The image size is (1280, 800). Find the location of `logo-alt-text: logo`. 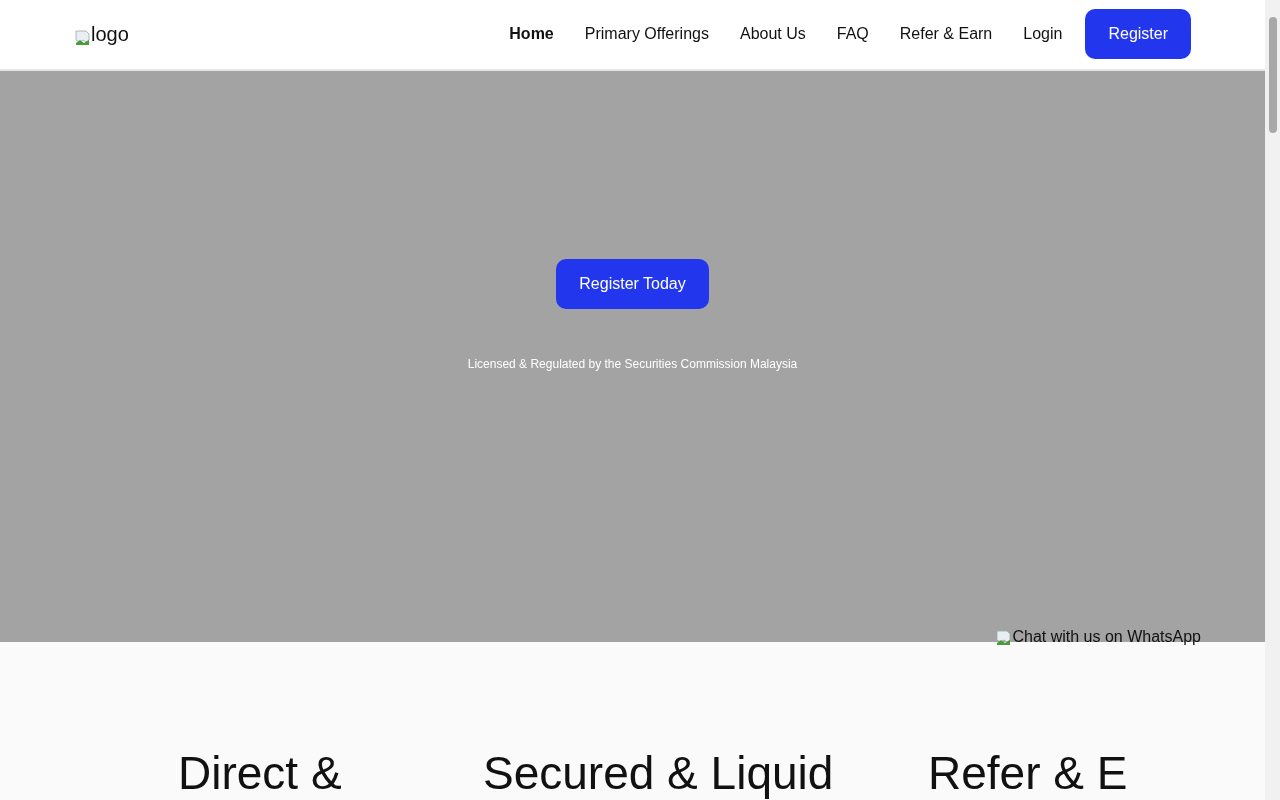

logo-alt-text: logo is located at coordinates (110, 34).